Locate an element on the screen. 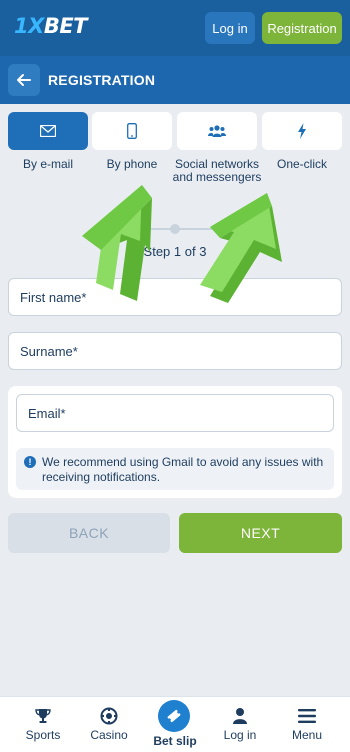 The height and width of the screenshot is (752, 350). nav-menu-label: Menu is located at coordinates (307, 735).